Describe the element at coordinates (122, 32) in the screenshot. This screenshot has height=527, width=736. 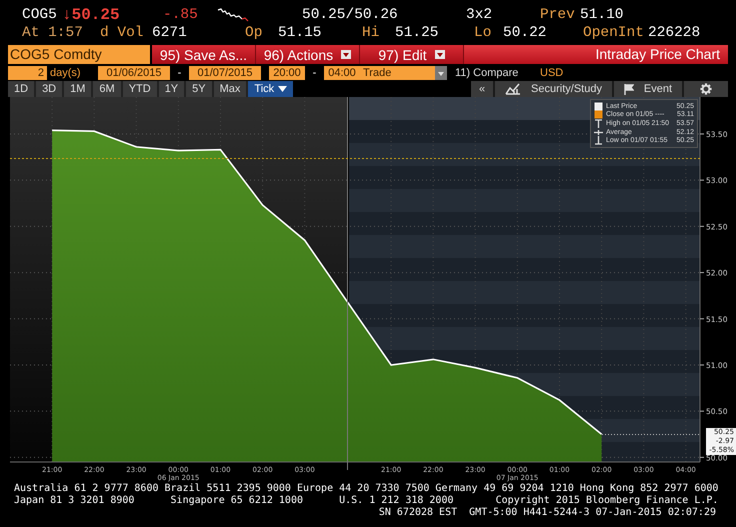
I see `field-label: d Vol` at that location.